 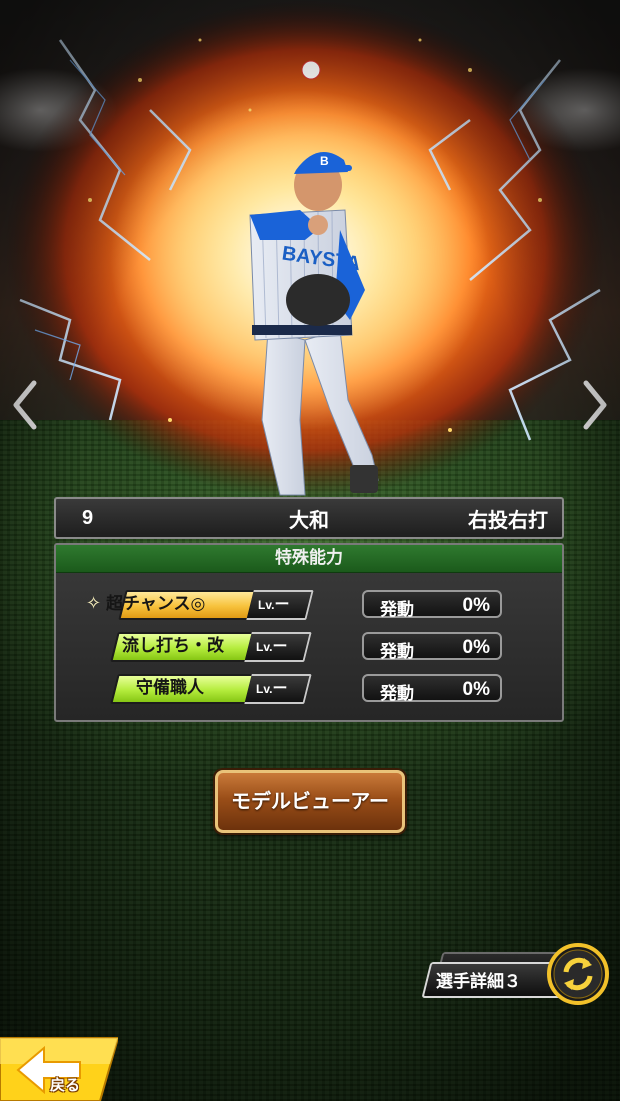 I want to click on ability-row: 守備職人 Lv.ー 発動 0%, so click(x=309, y=689).